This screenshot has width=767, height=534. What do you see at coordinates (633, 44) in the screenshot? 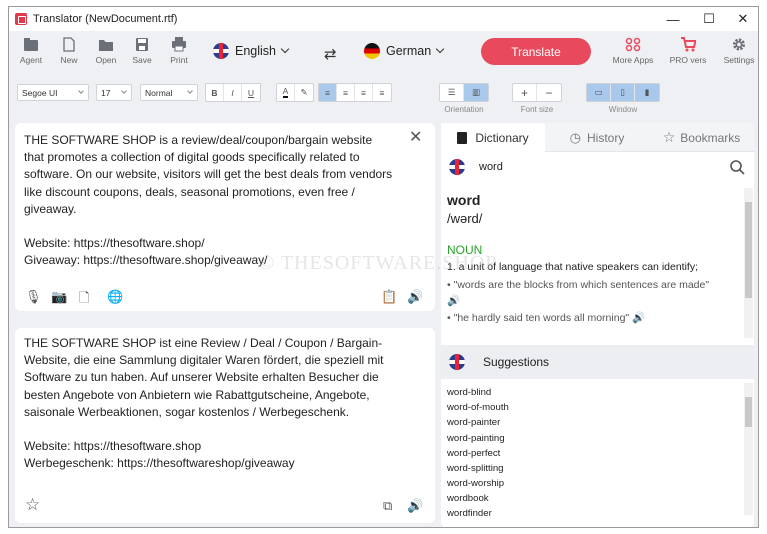
I see `apps-grid-icon` at bounding box center [633, 44].